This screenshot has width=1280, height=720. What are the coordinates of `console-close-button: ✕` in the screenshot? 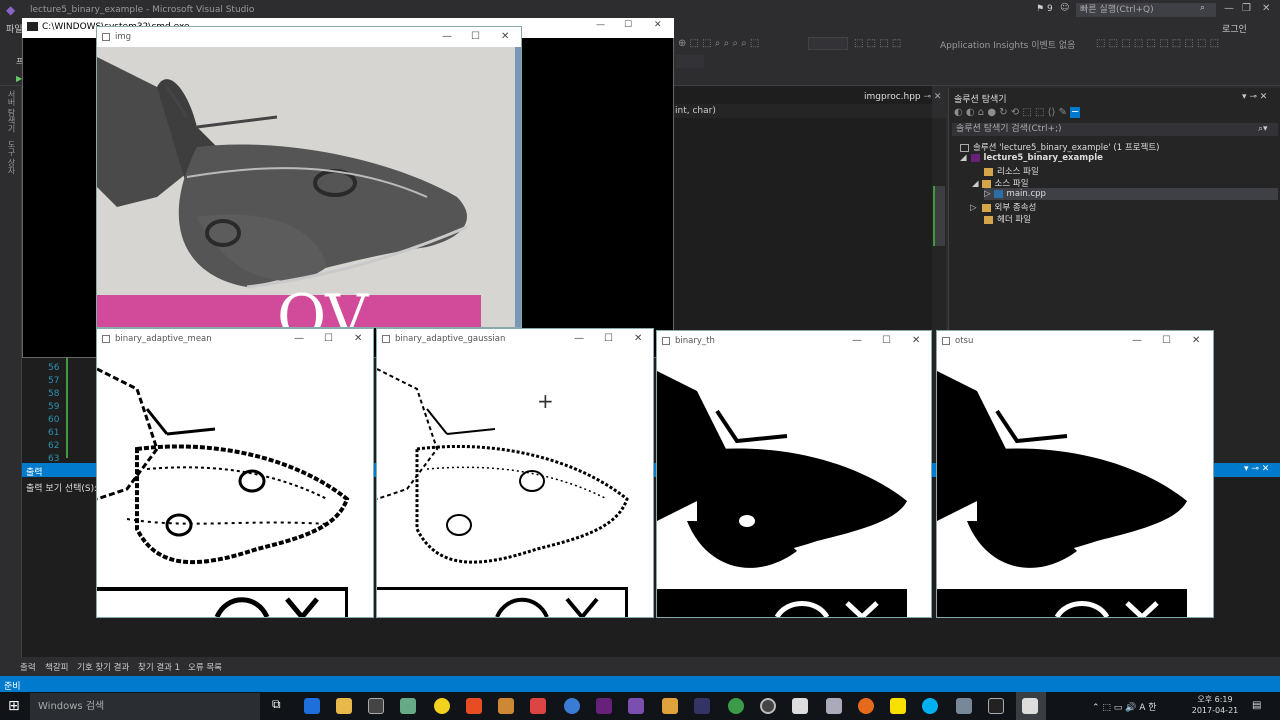 It's located at (658, 25).